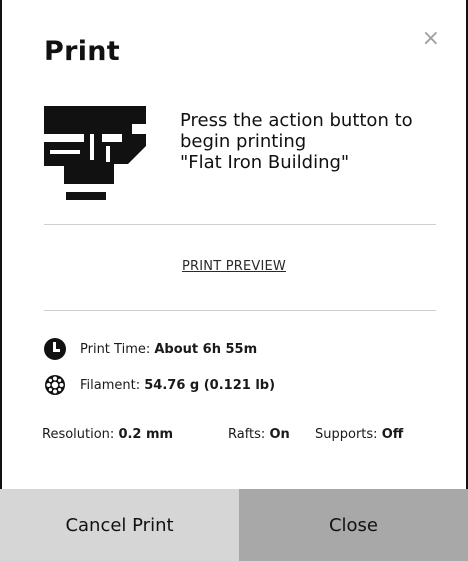 The image size is (468, 561). Describe the element at coordinates (78, 434) in the screenshot. I see `resolution-label: Resolution:` at that location.